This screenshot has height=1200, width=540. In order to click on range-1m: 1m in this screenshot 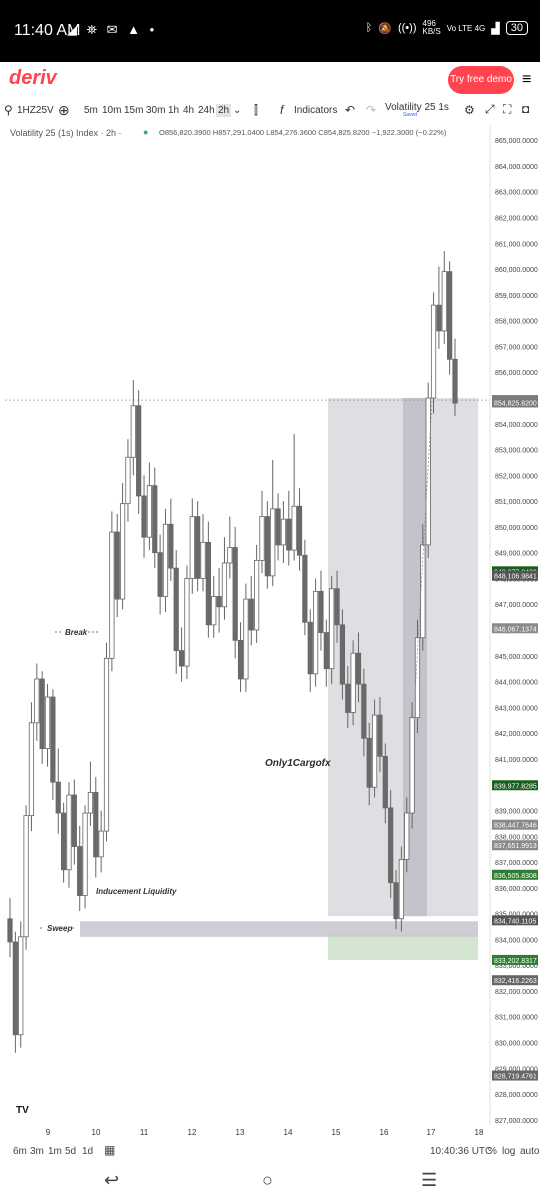, I will do `click(55, 1151)`.